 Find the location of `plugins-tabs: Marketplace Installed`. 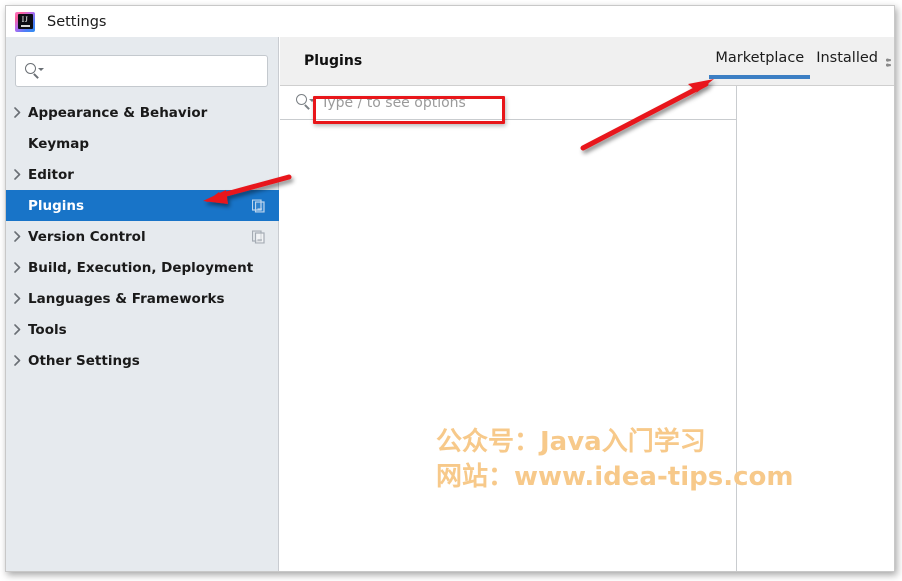

plugins-tabs: Marketplace Installed is located at coordinates (796, 64).